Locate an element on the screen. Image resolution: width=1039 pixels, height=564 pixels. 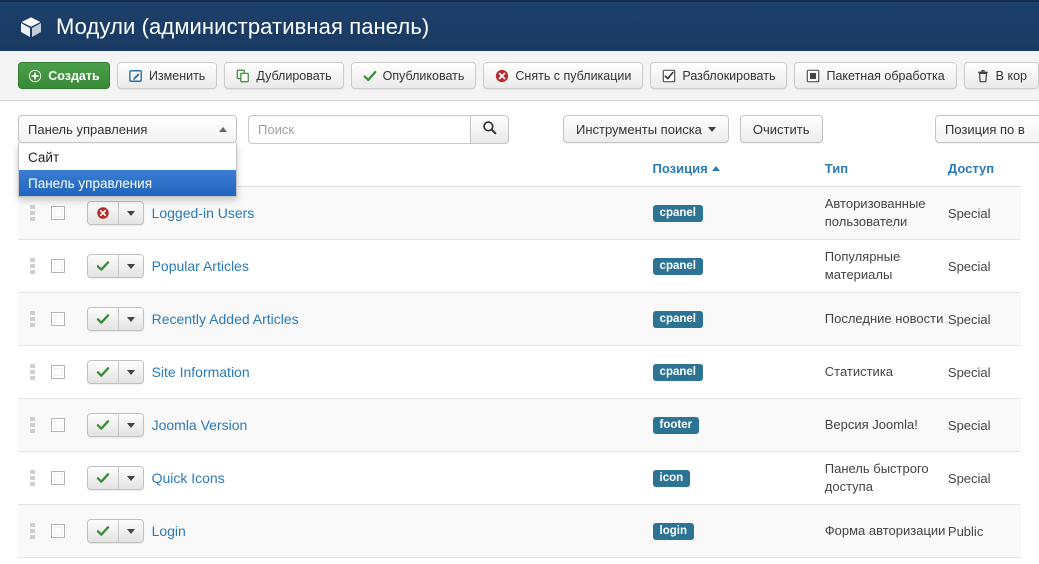
cell-type: Форма авторизации is located at coordinates (886, 531).